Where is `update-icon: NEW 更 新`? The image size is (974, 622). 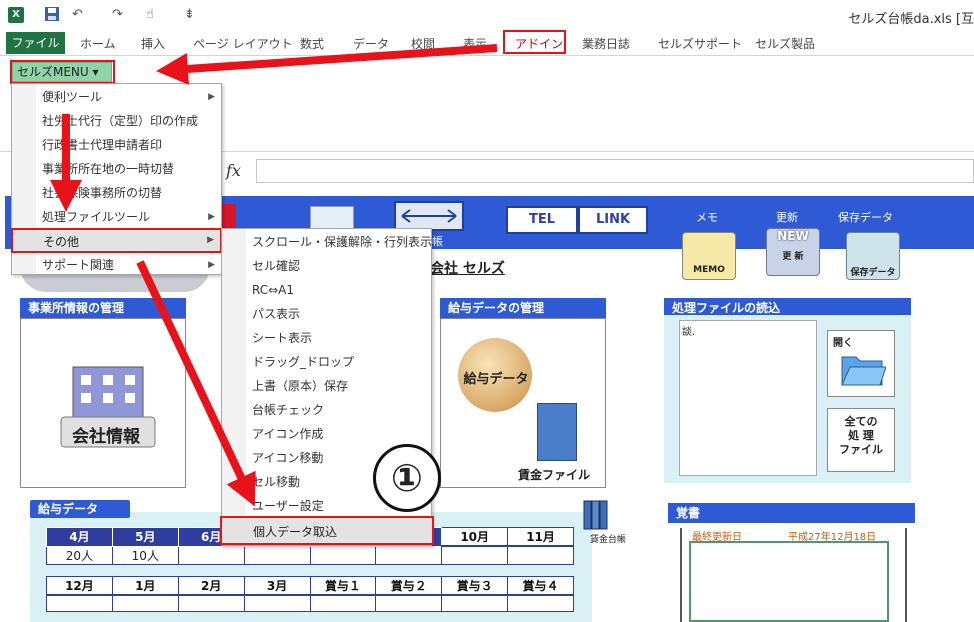
update-icon: NEW 更 新 is located at coordinates (793, 252).